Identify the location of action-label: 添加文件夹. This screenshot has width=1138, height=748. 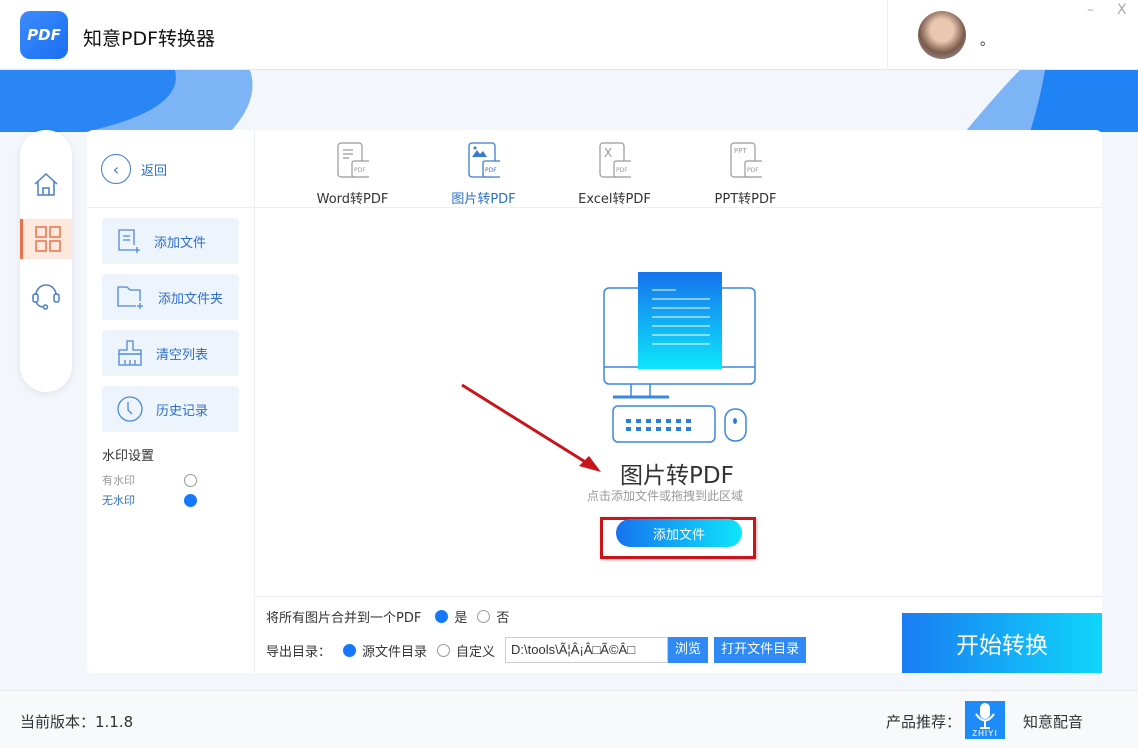
(191, 299).